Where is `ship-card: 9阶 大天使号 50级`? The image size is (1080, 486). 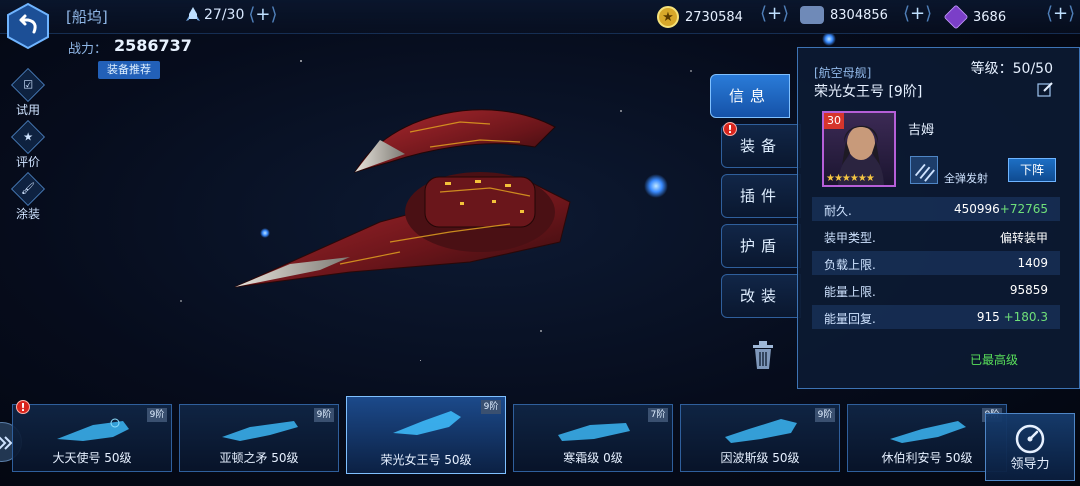
ship-card: 9阶 大天使号 50级 is located at coordinates (92, 438).